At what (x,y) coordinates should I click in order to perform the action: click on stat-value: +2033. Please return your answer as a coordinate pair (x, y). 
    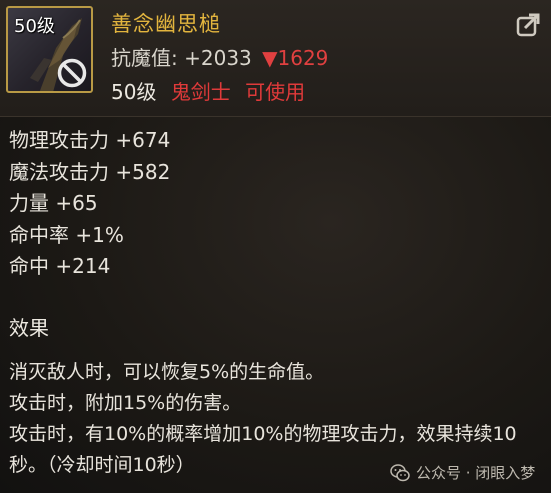
    Looking at the image, I should click on (218, 58).